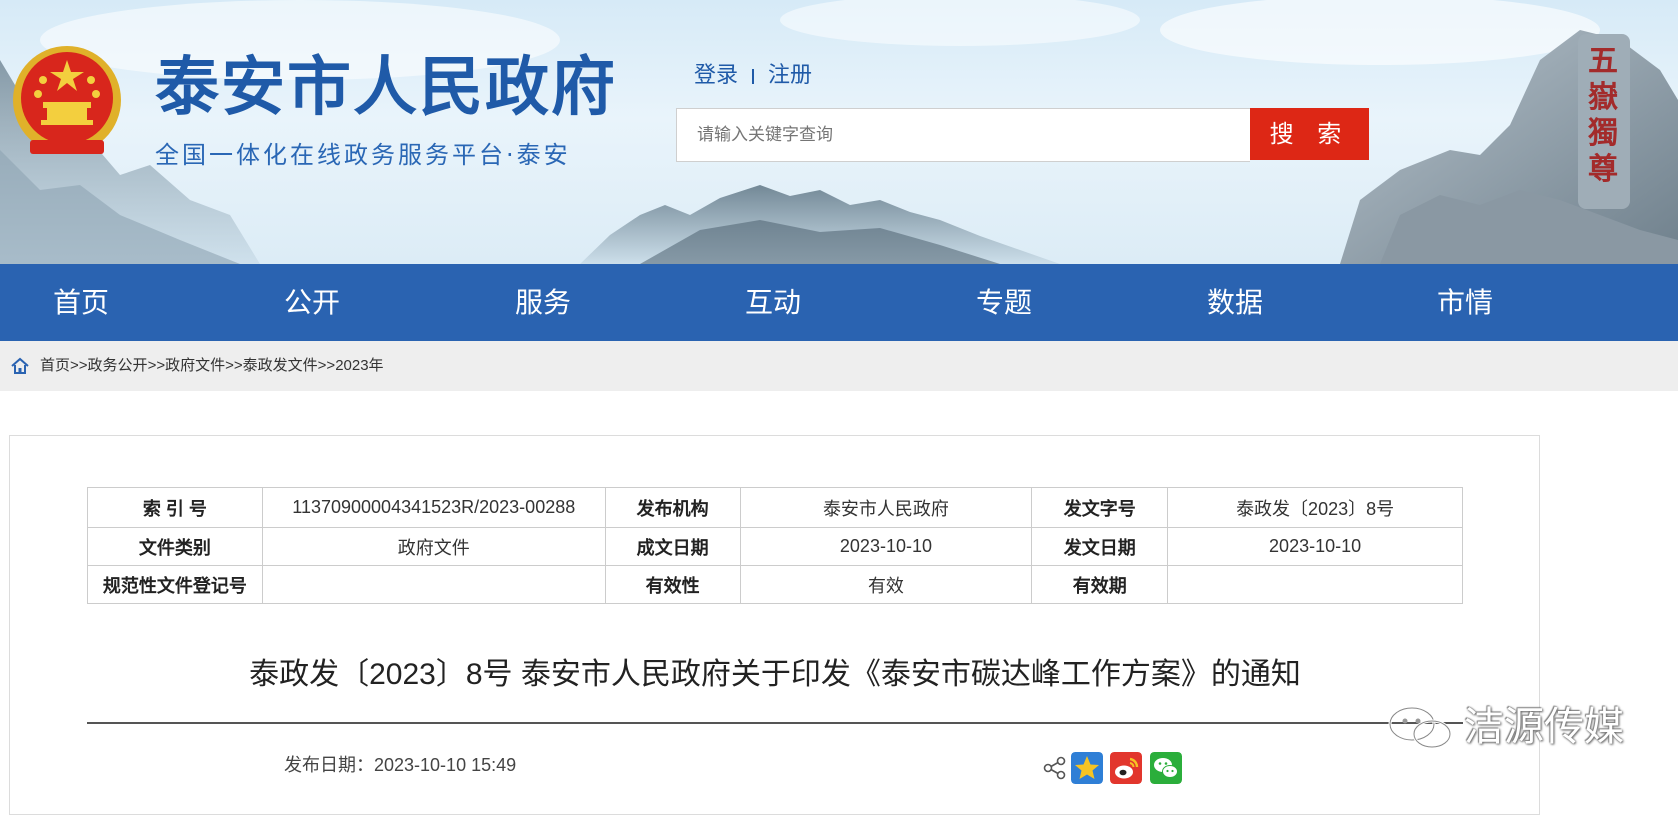 Image resolution: width=1678 pixels, height=815 pixels. Describe the element at coordinates (775, 674) in the screenshot. I see `document-title: 泰政发〔2023〕8号 泰安市人民政府关于印发《泰安市碳达峰工作方案》的通知` at that location.